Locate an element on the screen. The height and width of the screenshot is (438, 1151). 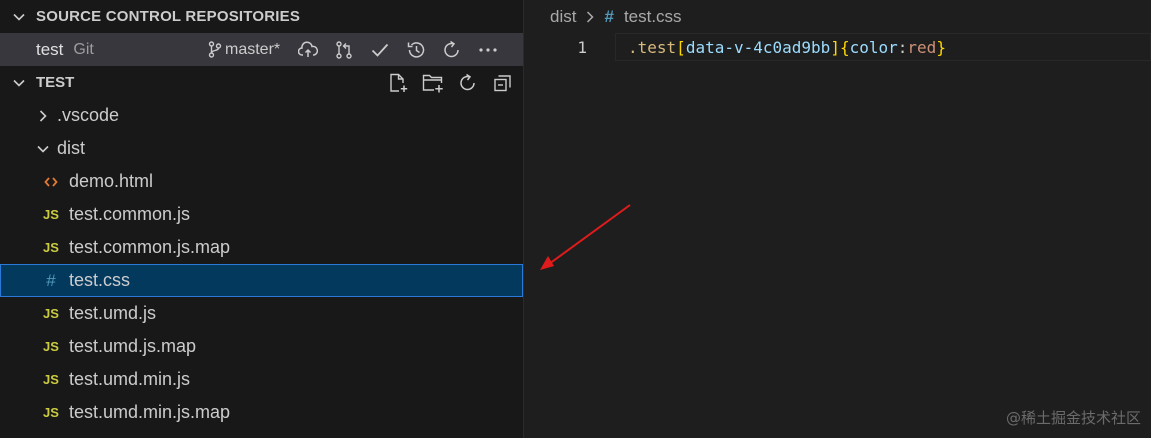
branch-compare-icon is located at coordinates (344, 49).